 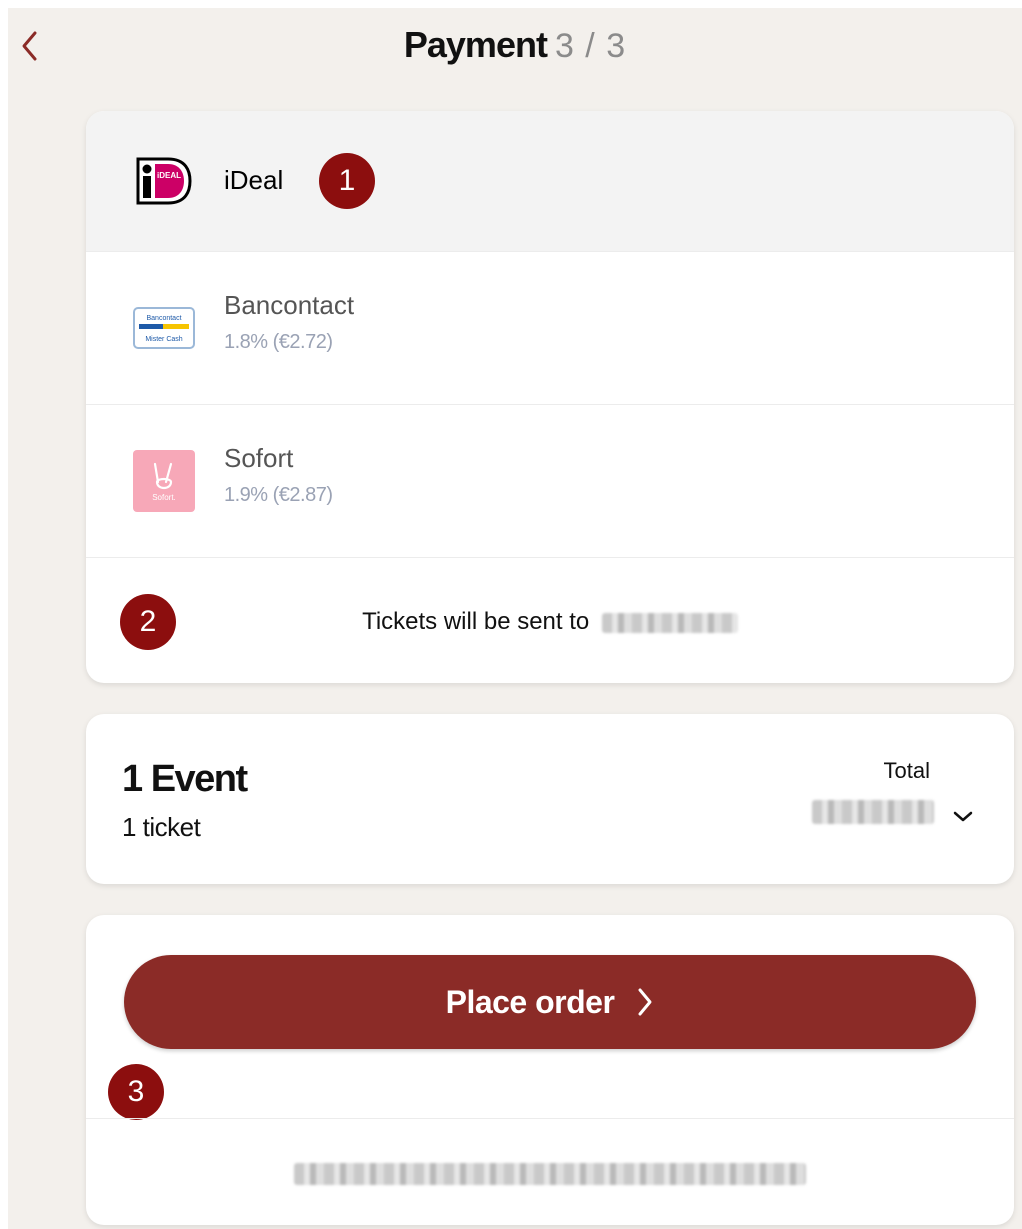 I want to click on payment-option-ideal: iDEAL iDeal 1, so click(x=550, y=181).